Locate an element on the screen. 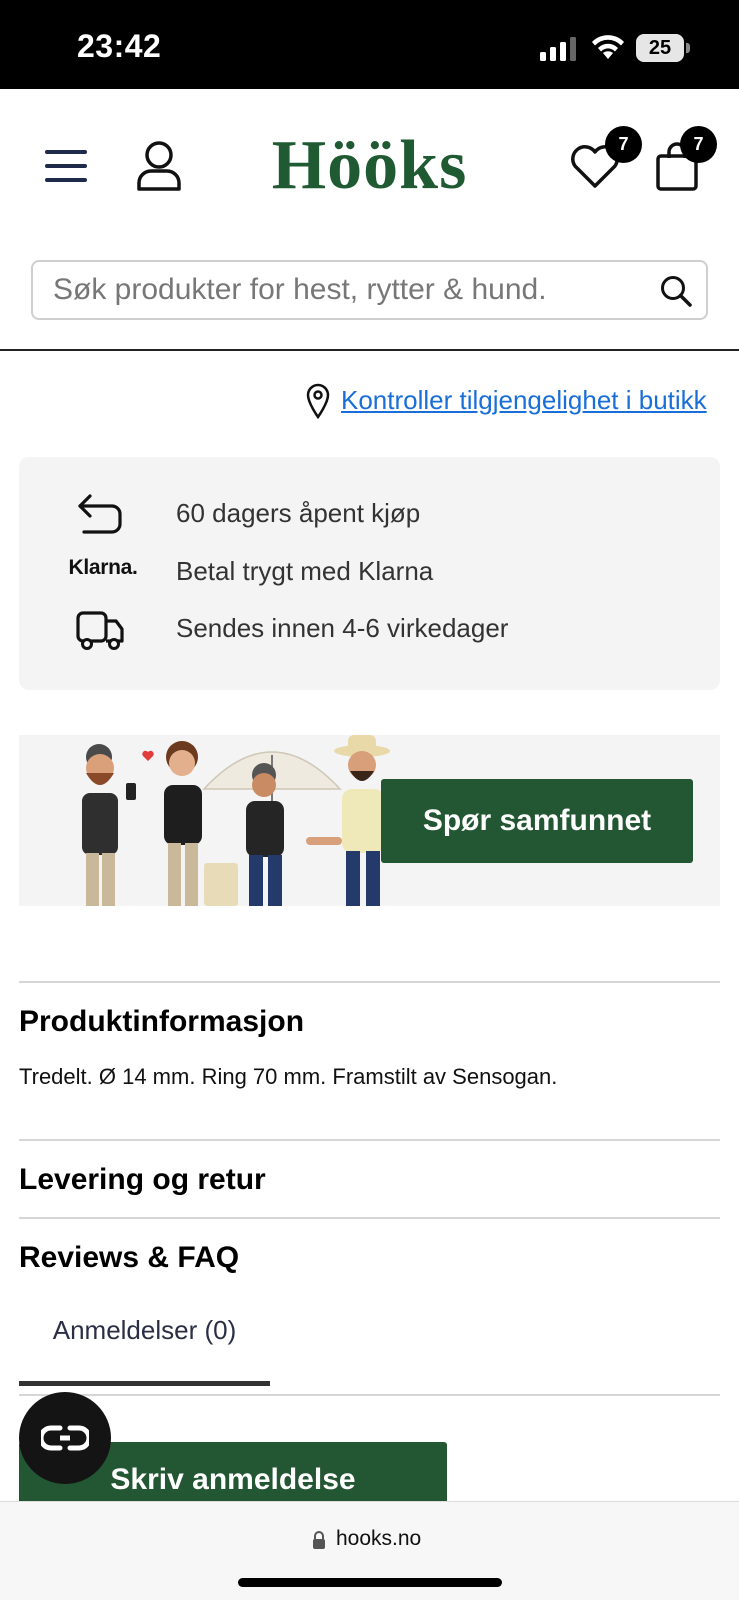 Image resolution: width=739 pixels, height=1600 pixels. chat-button is located at coordinates (65, 1438).